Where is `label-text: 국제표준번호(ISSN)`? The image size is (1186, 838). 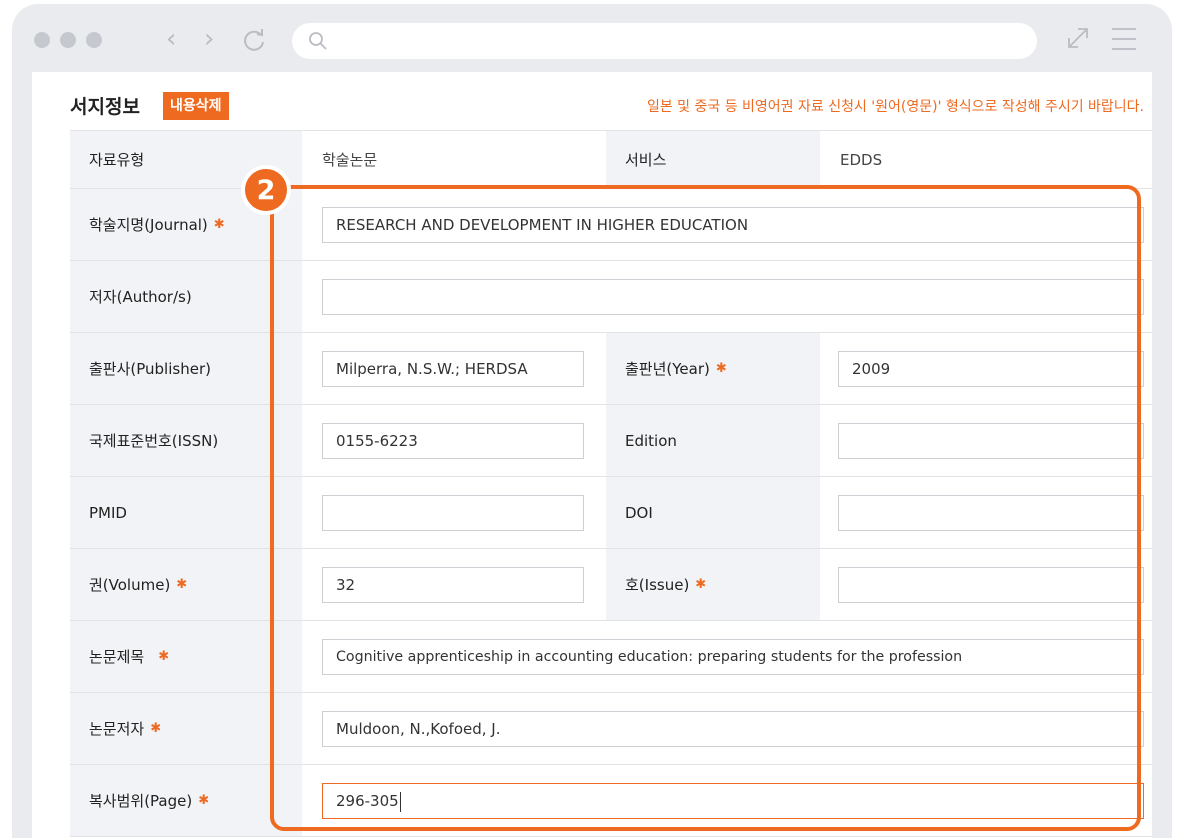 label-text: 국제표준번호(ISSN) is located at coordinates (154, 441).